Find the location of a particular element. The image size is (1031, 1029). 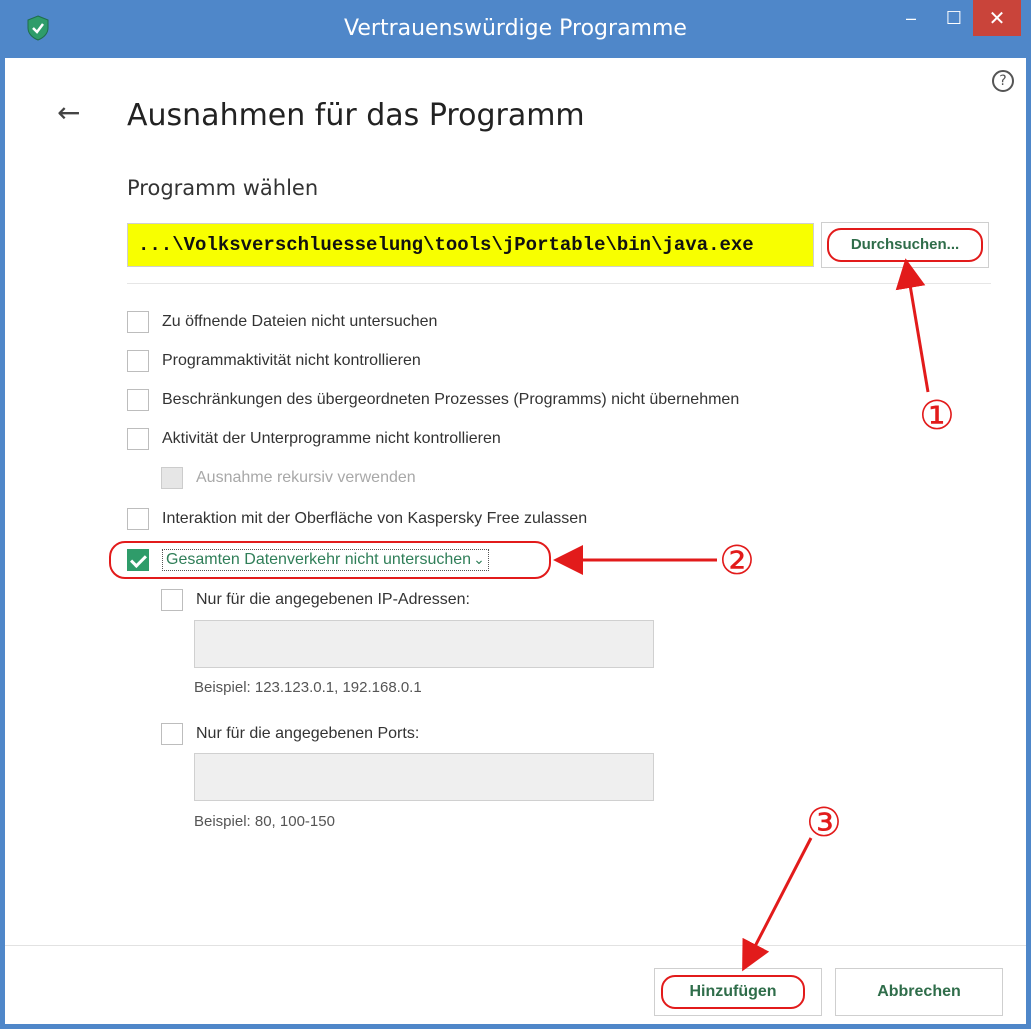

arrow-to-browse is located at coordinates (912, 325).